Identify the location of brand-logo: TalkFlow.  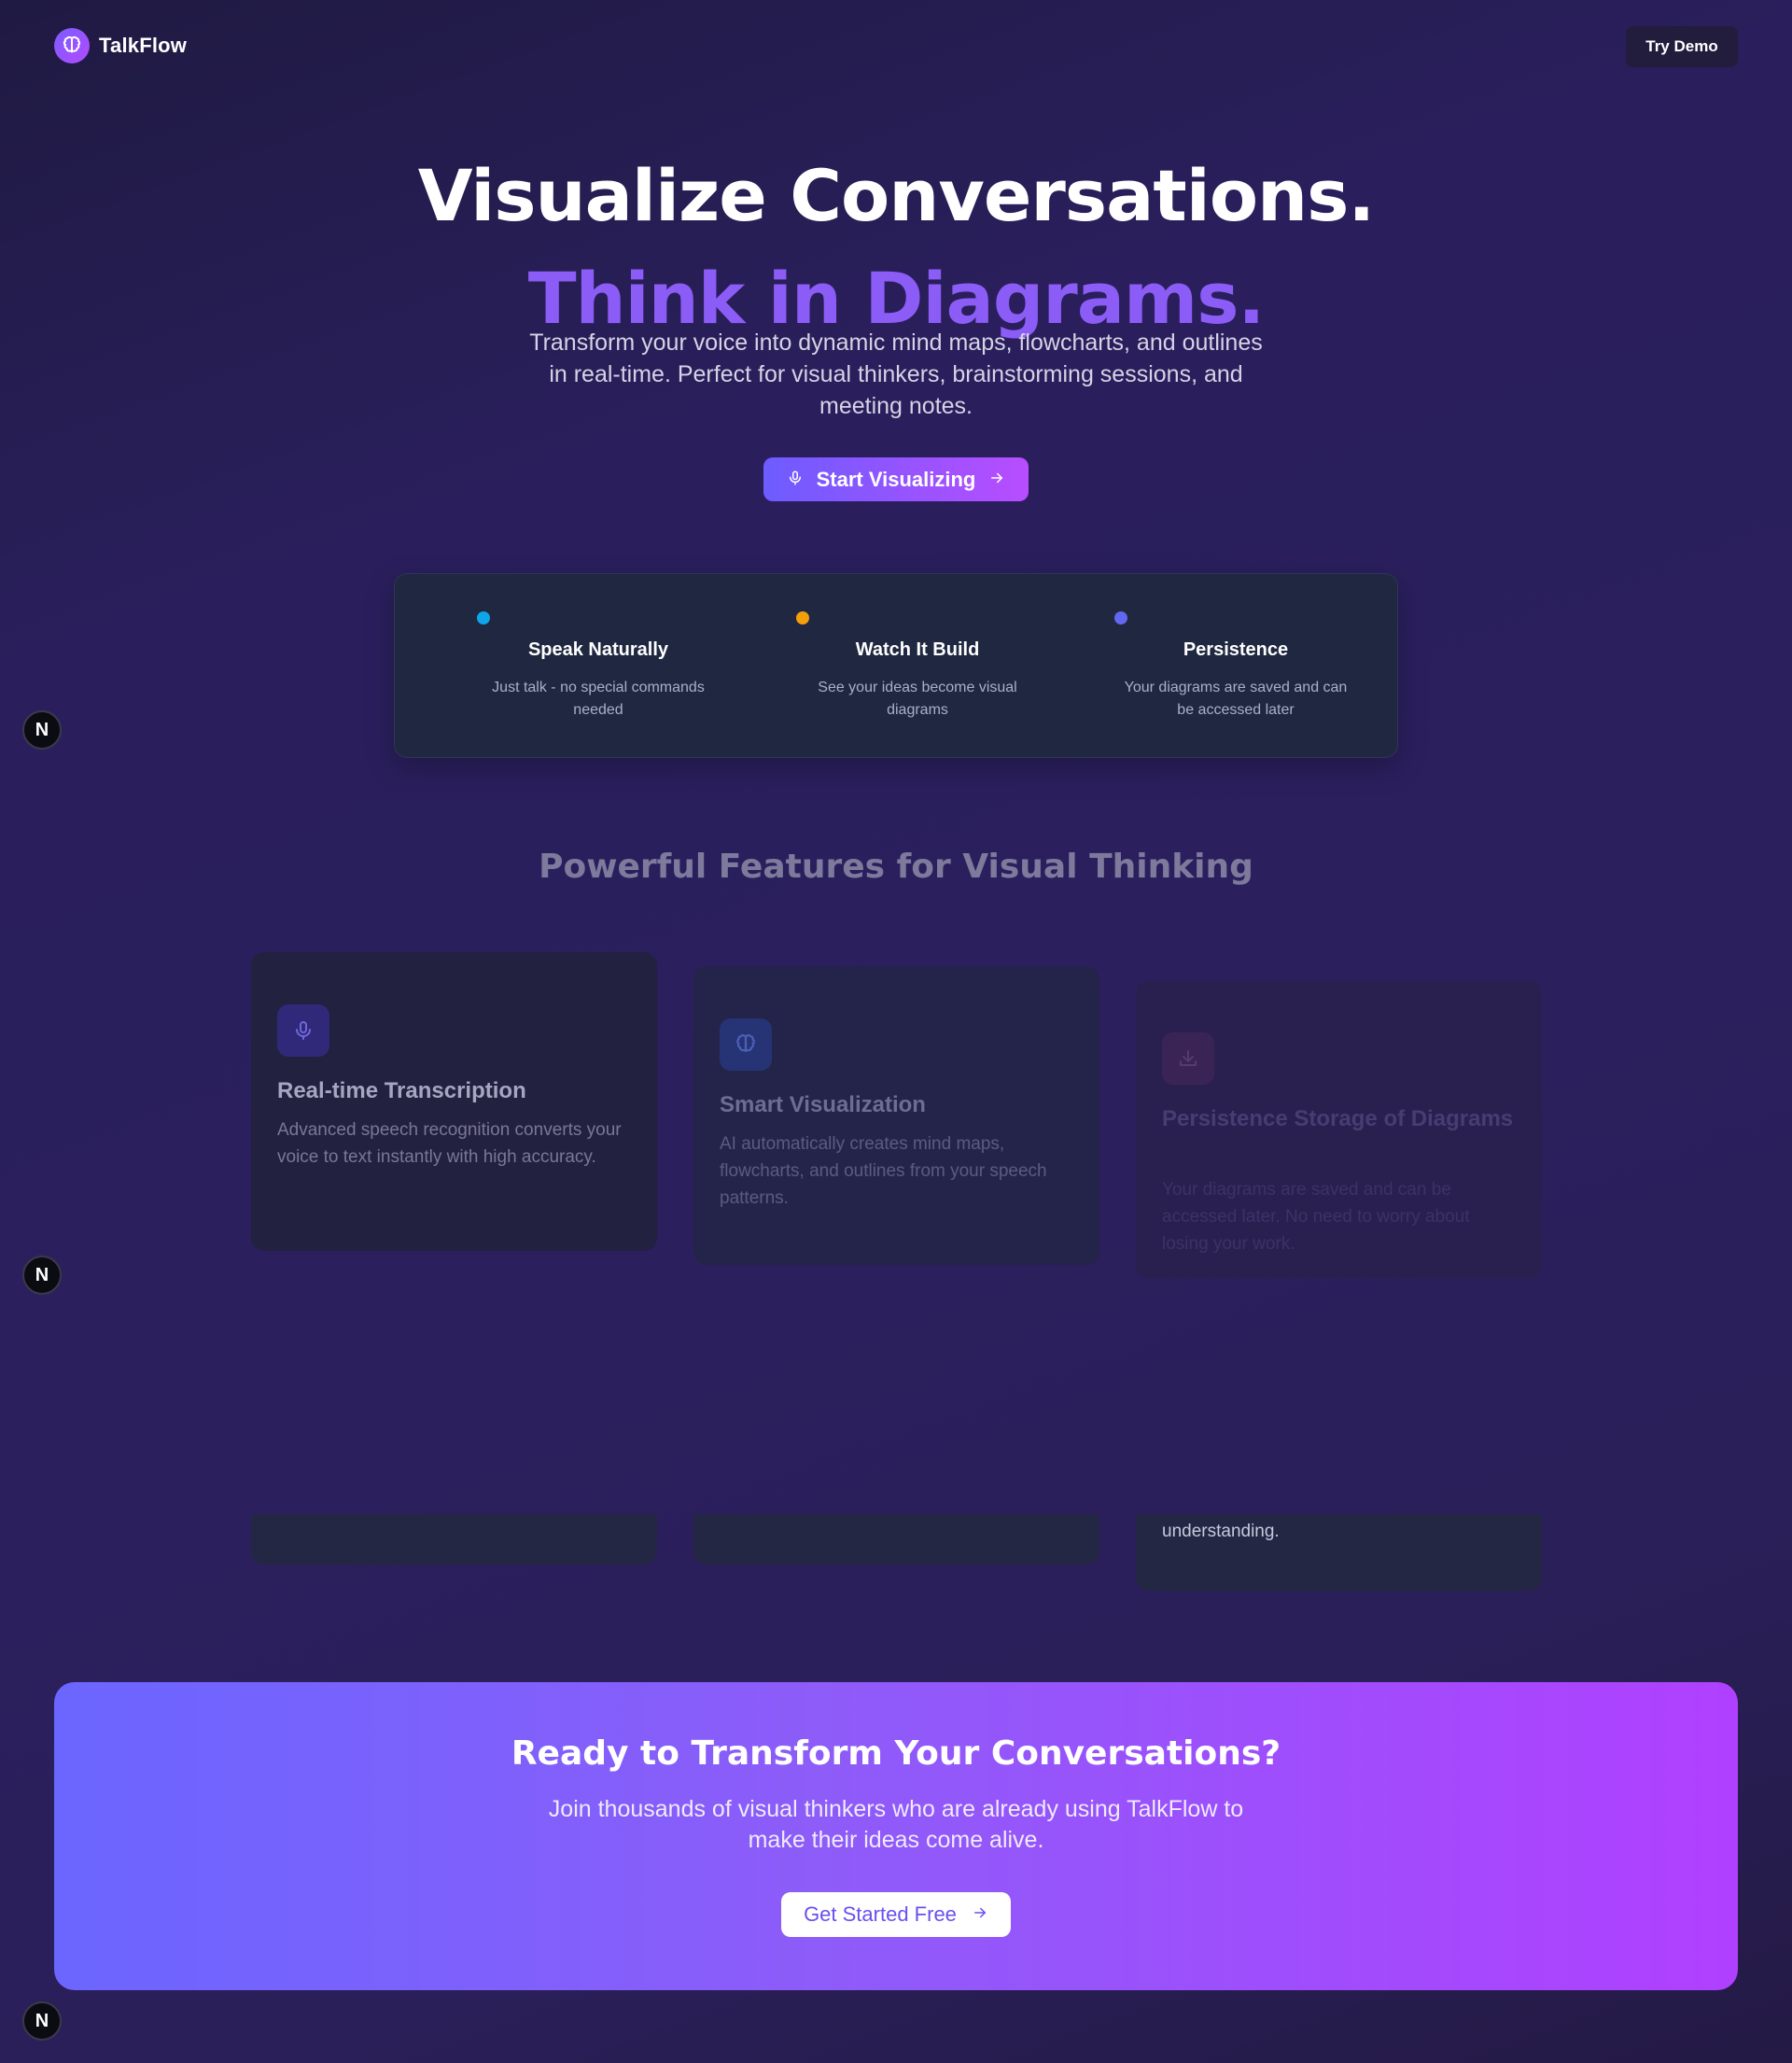
(120, 45).